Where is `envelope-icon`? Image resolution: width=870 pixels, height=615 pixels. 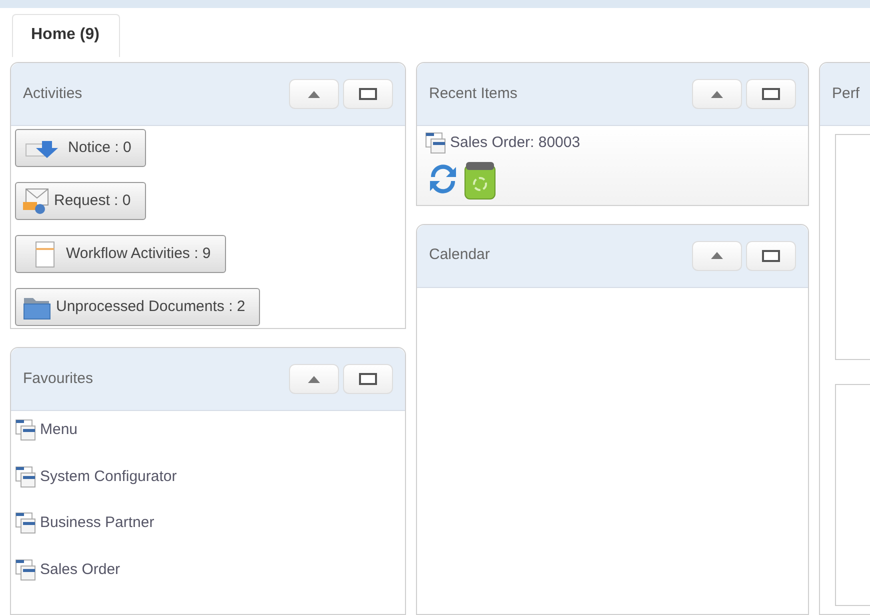
envelope-icon is located at coordinates (36, 201).